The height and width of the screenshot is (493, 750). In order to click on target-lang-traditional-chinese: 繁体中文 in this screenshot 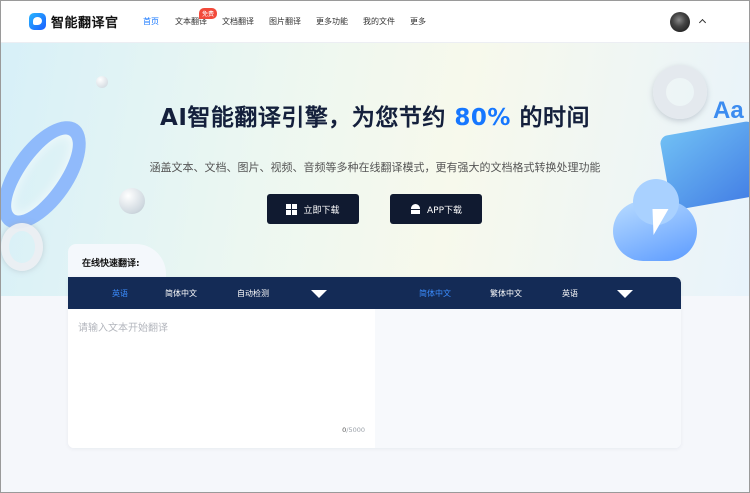, I will do `click(506, 293)`.